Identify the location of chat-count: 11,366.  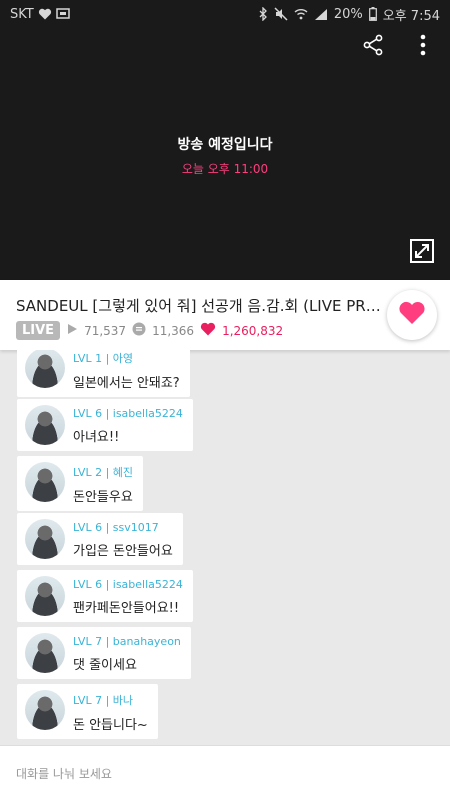
(173, 330).